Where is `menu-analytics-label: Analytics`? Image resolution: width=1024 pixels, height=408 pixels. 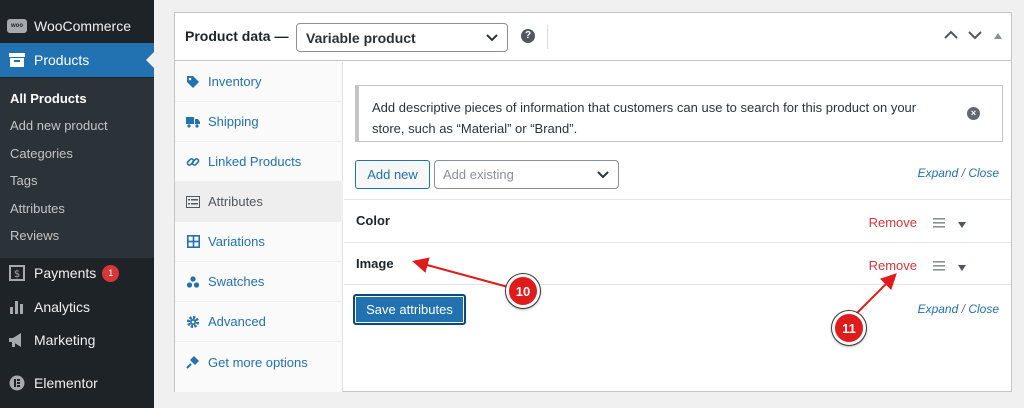 menu-analytics-label: Analytics is located at coordinates (62, 307).